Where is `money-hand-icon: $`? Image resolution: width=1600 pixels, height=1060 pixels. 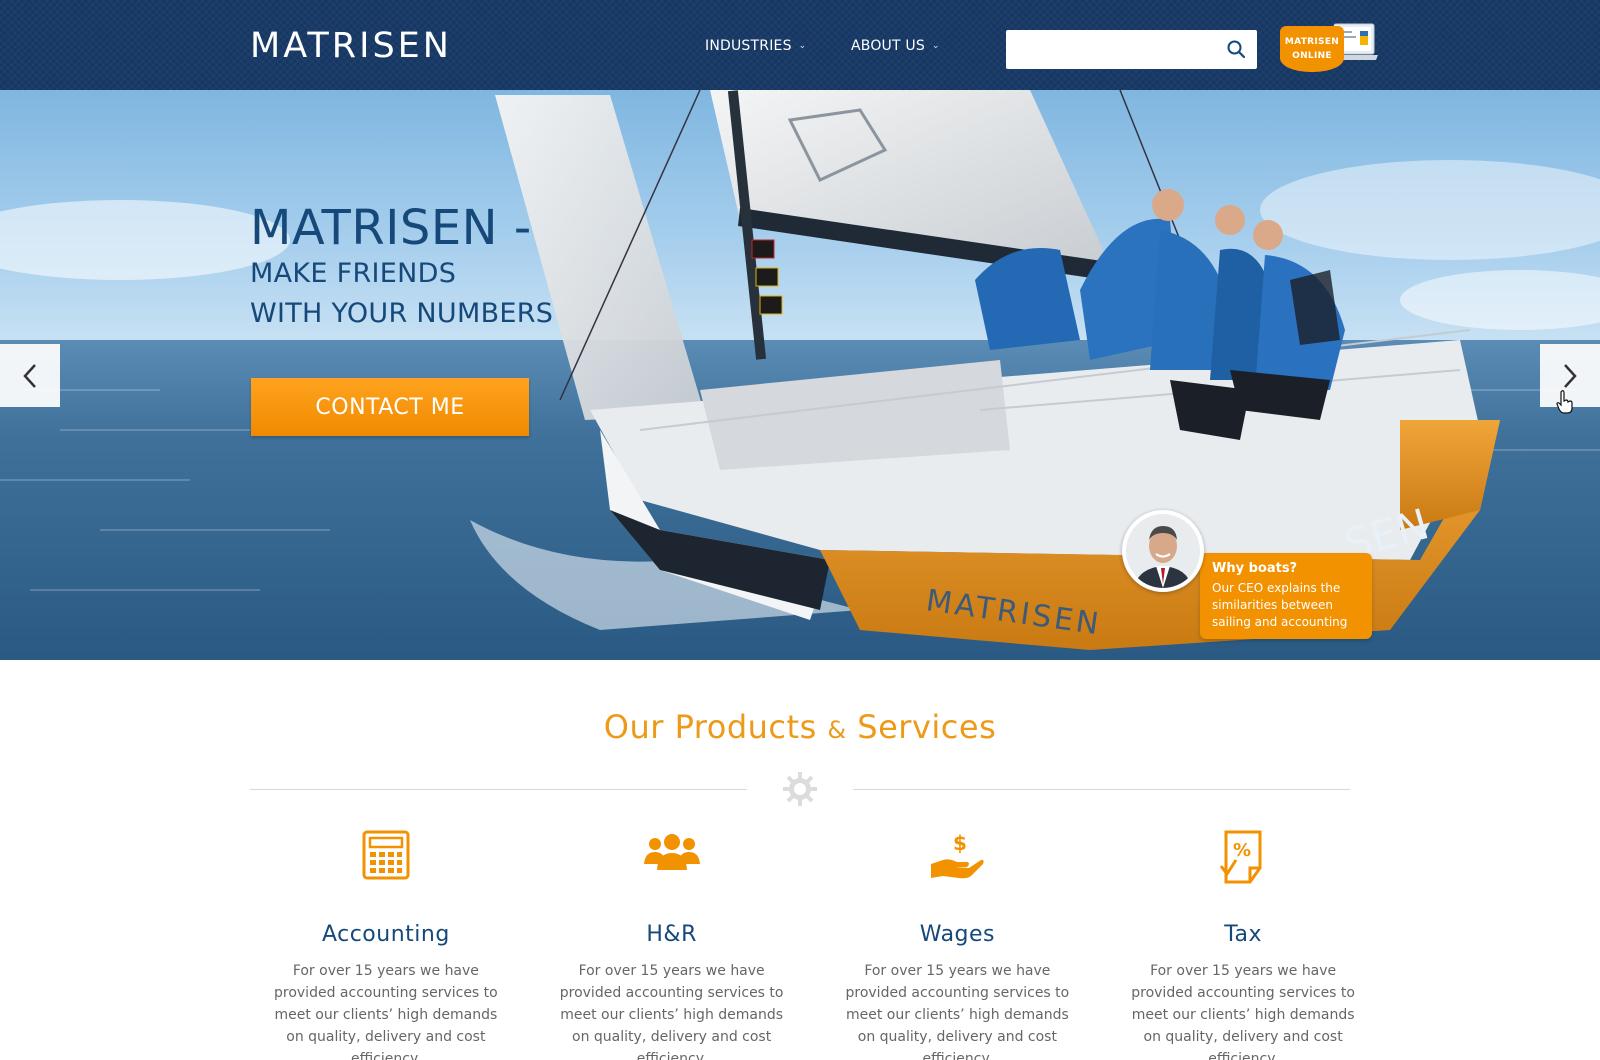
money-hand-icon: $ is located at coordinates (958, 855).